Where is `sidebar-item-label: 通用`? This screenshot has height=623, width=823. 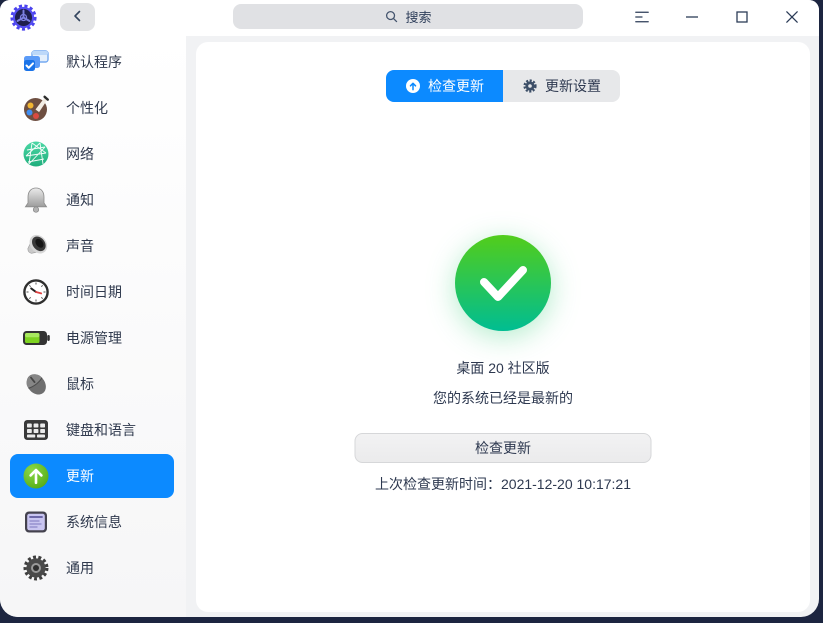
sidebar-item-label: 通用 is located at coordinates (80, 568).